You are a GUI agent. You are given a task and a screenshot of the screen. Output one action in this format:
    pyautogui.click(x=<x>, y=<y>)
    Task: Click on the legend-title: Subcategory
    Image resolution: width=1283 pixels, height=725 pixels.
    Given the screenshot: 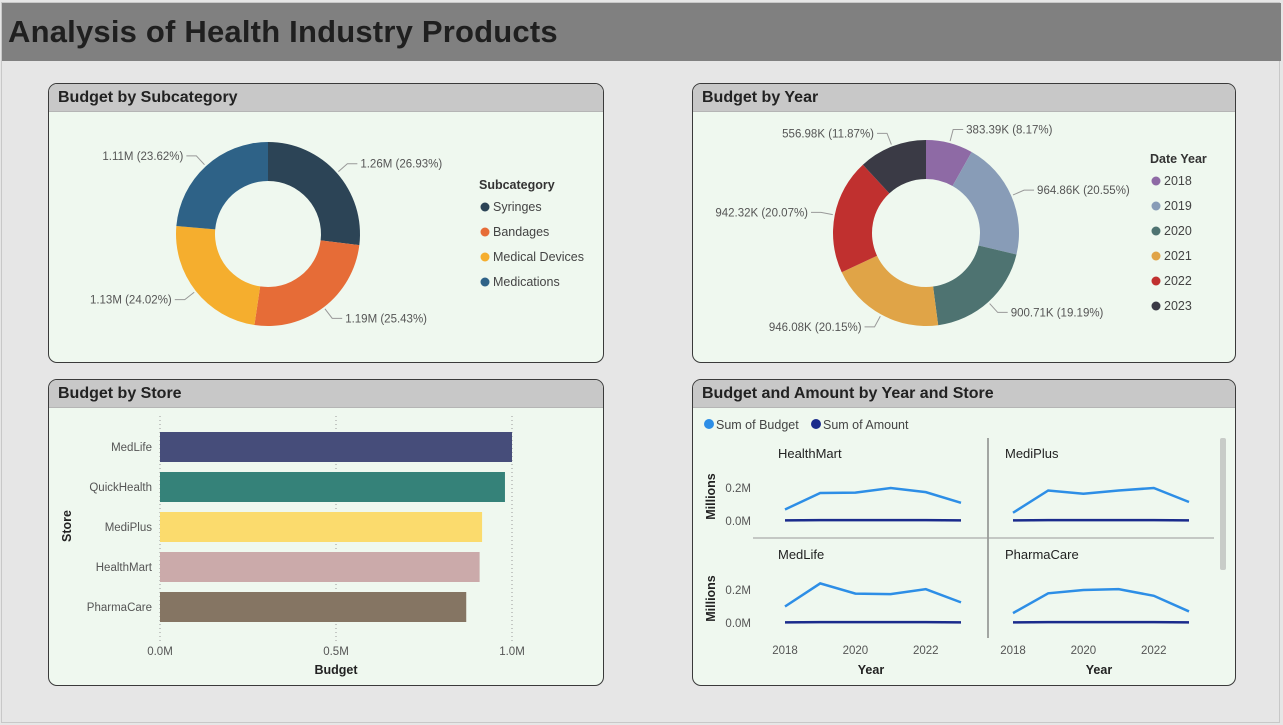 What is the action you would take?
    pyautogui.click(x=517, y=185)
    